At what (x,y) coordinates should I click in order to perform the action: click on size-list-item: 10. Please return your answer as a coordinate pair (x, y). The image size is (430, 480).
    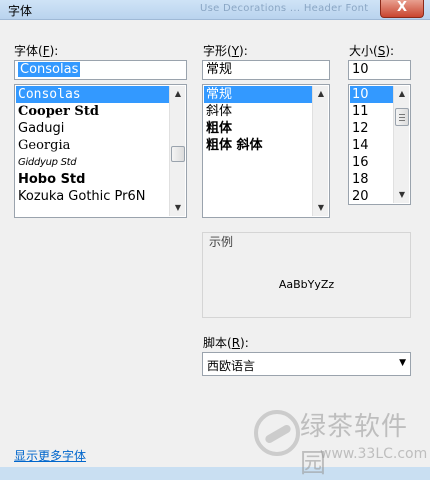
    Looking at the image, I should click on (371, 94).